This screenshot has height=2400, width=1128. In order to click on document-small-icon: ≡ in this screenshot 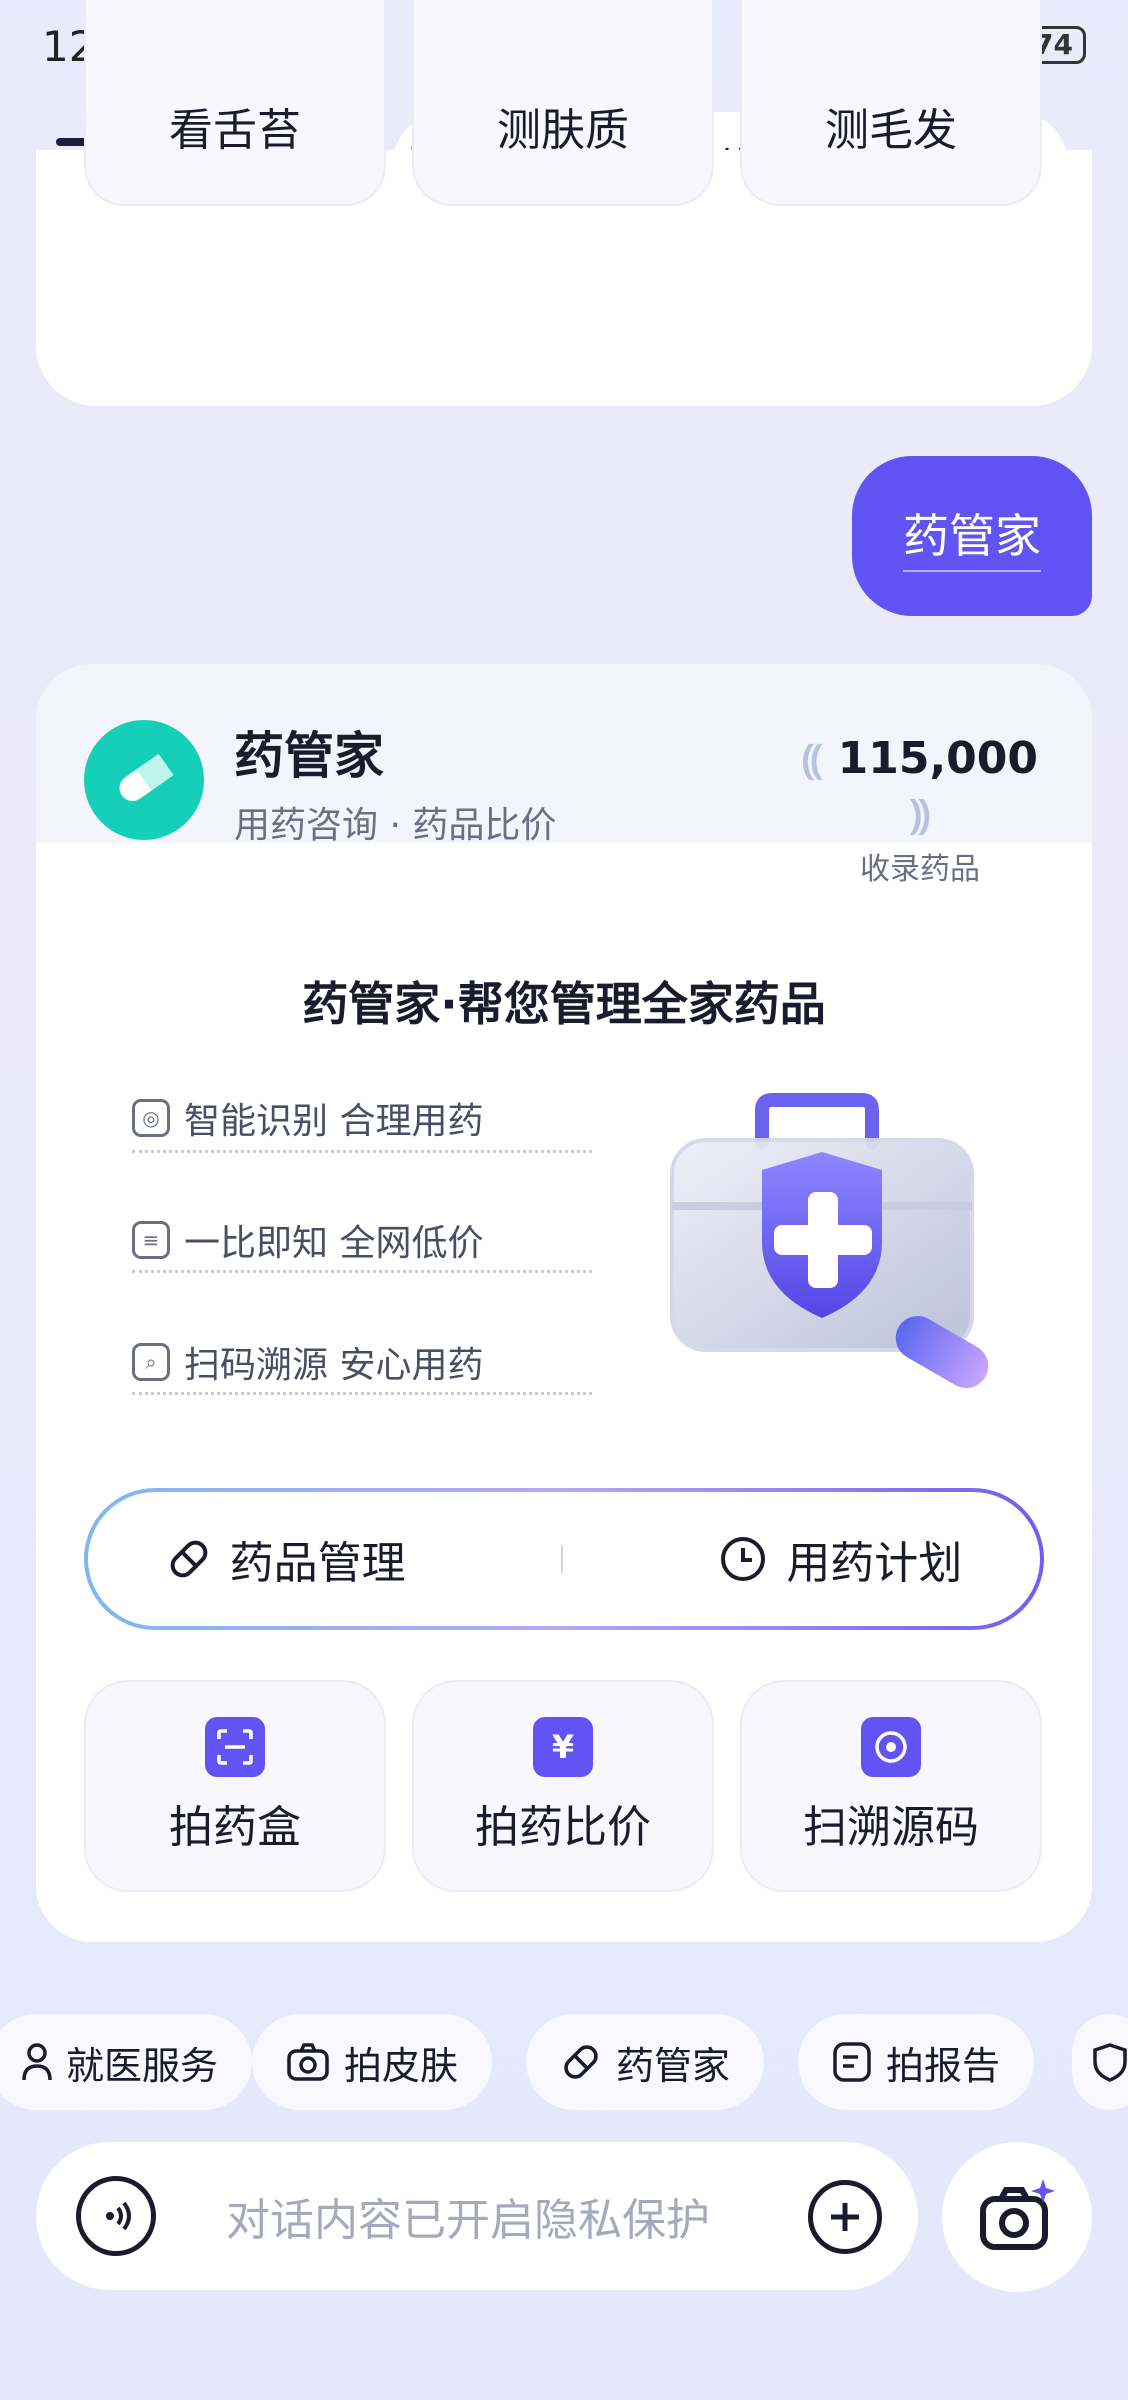, I will do `click(151, 1240)`.